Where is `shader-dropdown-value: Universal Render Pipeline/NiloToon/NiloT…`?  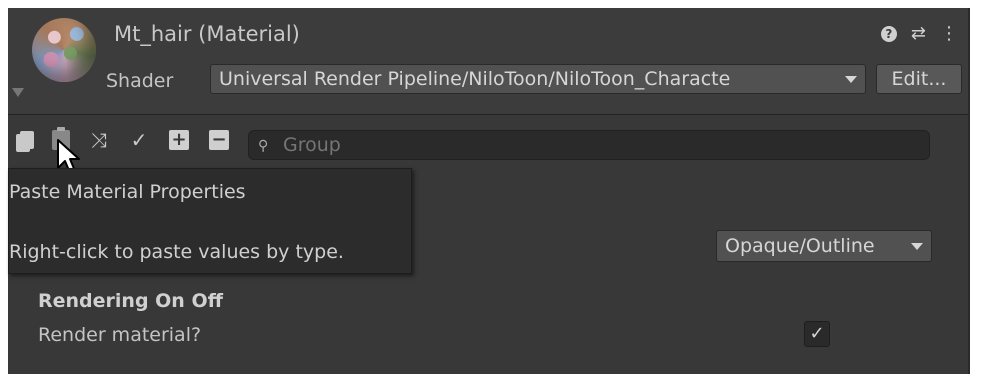 shader-dropdown-value: Universal Render Pipeline/NiloToon/NiloT… is located at coordinates (475, 79).